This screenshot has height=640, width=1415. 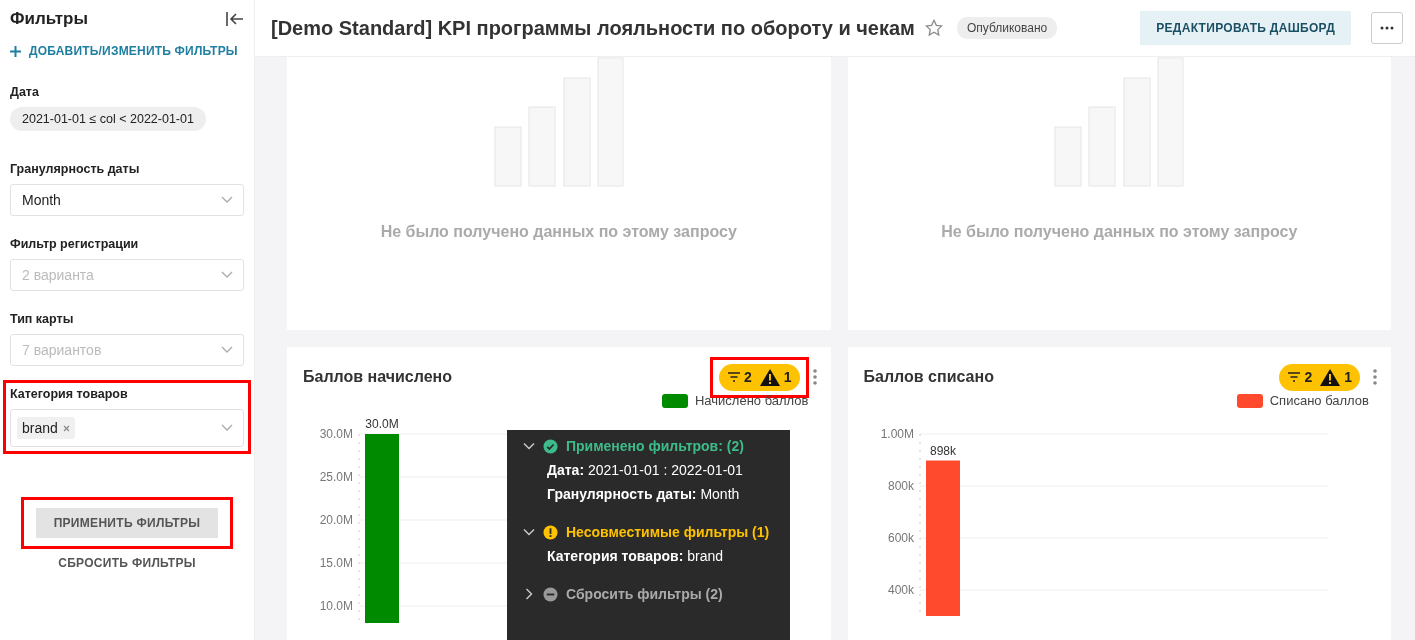 I want to click on chart-title: Баллов начислено, so click(x=378, y=377).